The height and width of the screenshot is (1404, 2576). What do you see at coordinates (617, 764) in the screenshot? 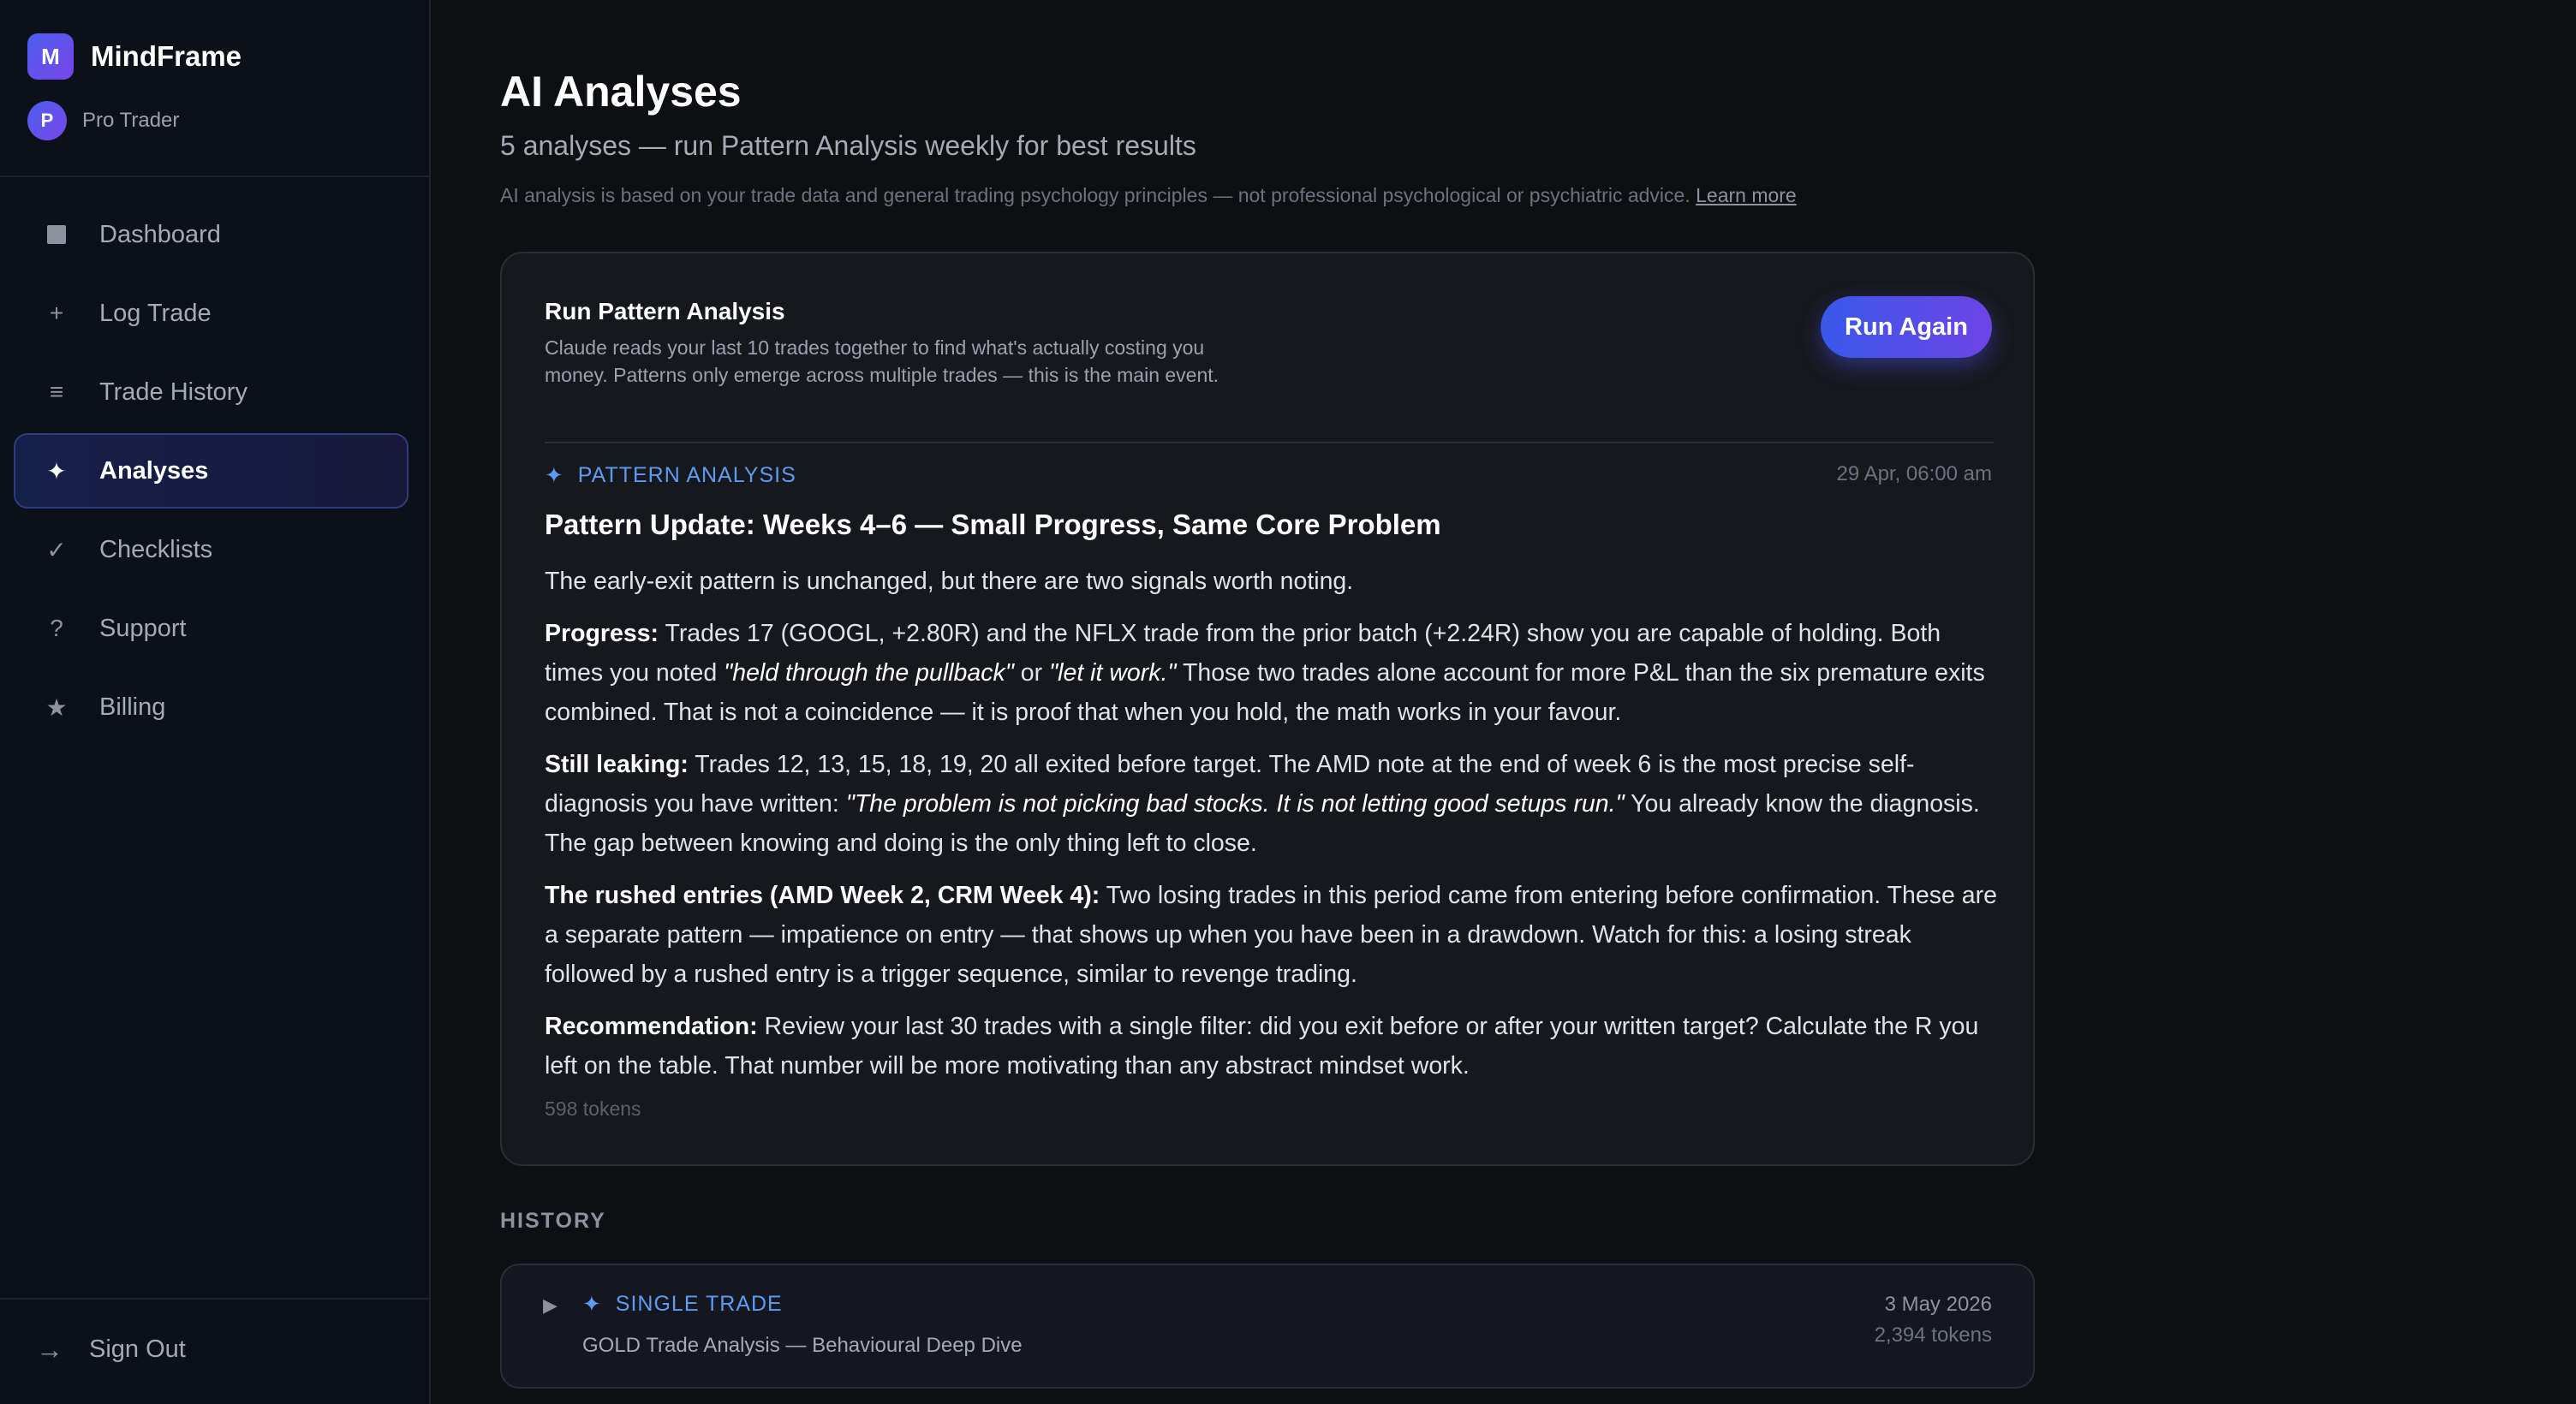
I see `paragraph-label: Still leaking:` at bounding box center [617, 764].